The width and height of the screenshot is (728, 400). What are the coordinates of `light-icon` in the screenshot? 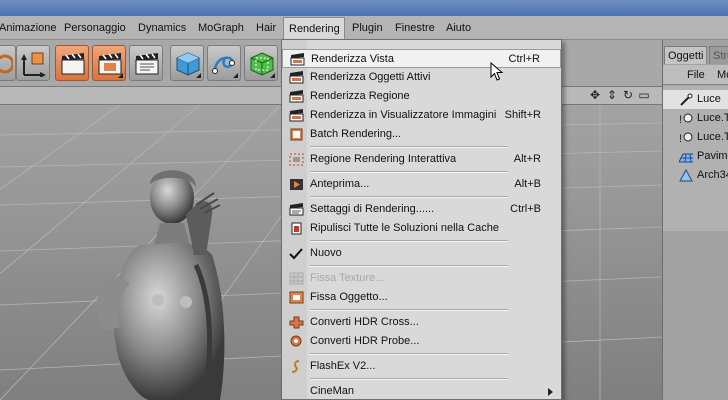 It's located at (686, 99).